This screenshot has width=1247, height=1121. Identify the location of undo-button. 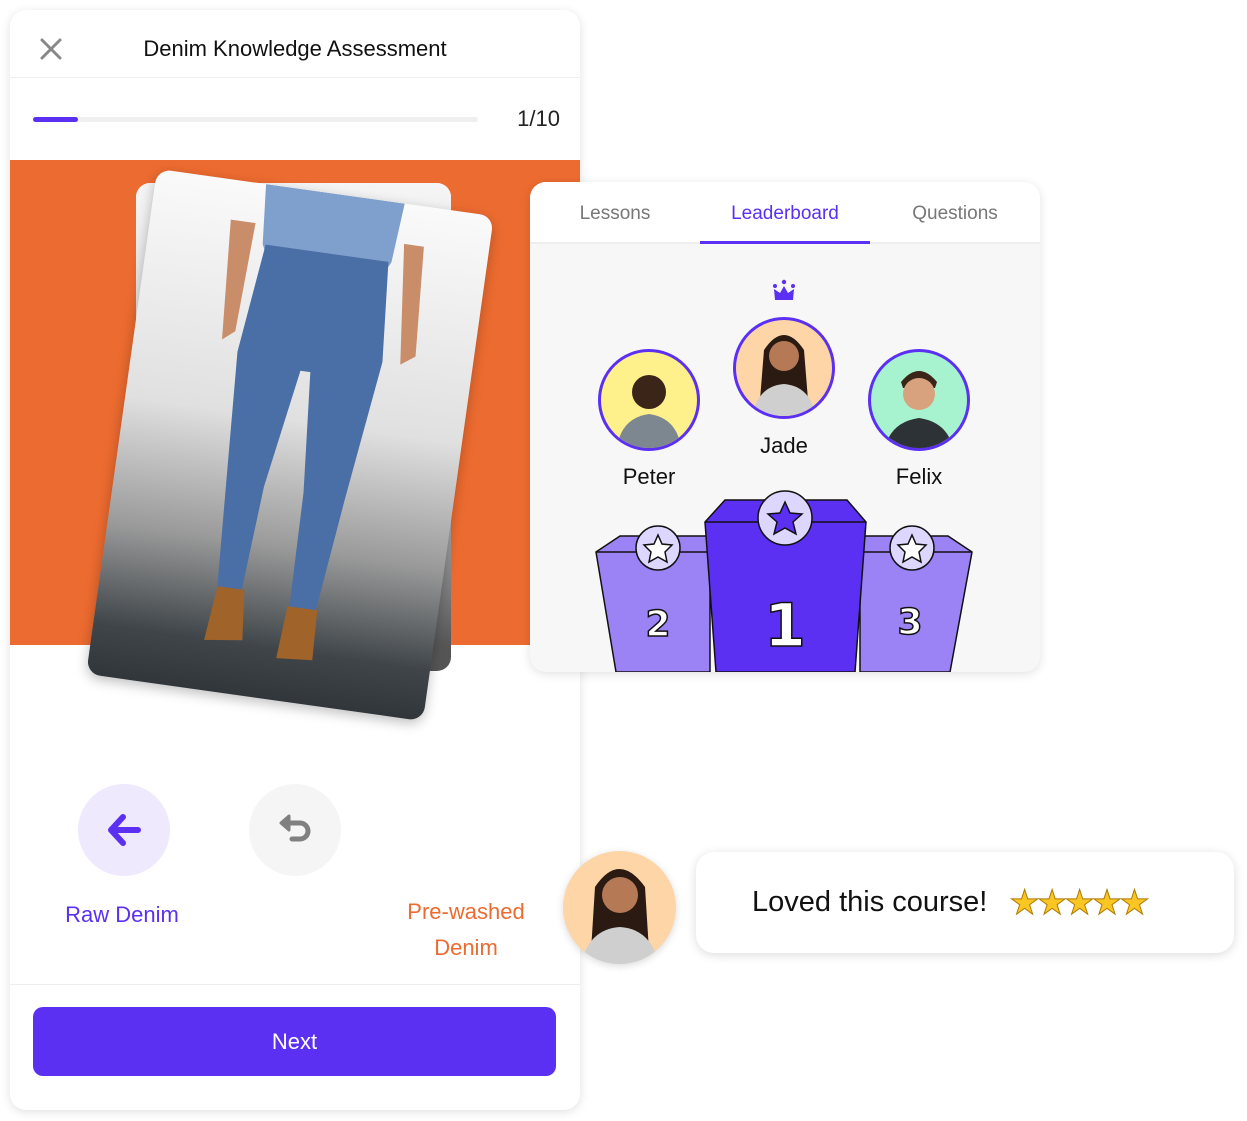
(295, 830).